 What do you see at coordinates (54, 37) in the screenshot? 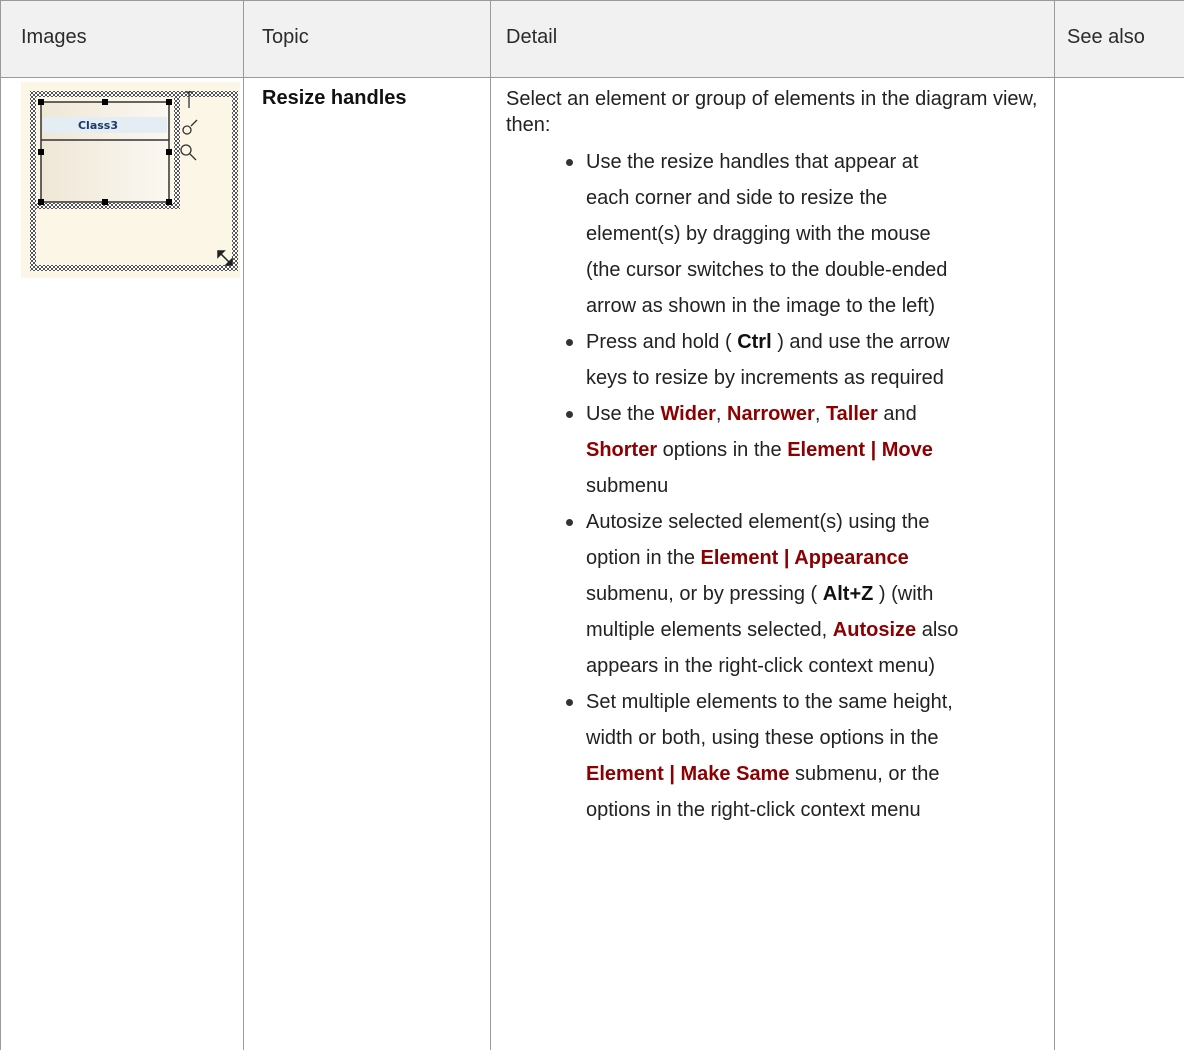
I see `header-images: Images` at bounding box center [54, 37].